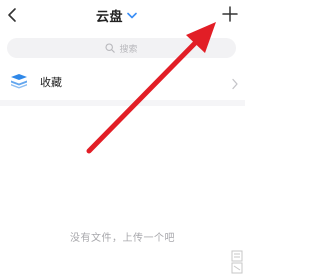 The height and width of the screenshot is (276, 320). Describe the element at coordinates (122, 238) in the screenshot. I see `empty-state-text: 没有文件，上传一个吧` at that location.